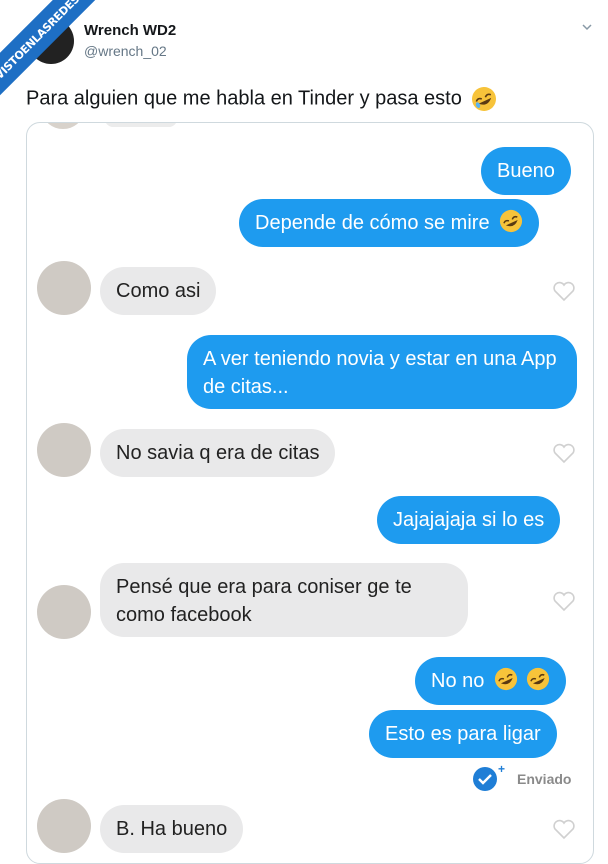  I want to click on message-text: No no, so click(458, 681).